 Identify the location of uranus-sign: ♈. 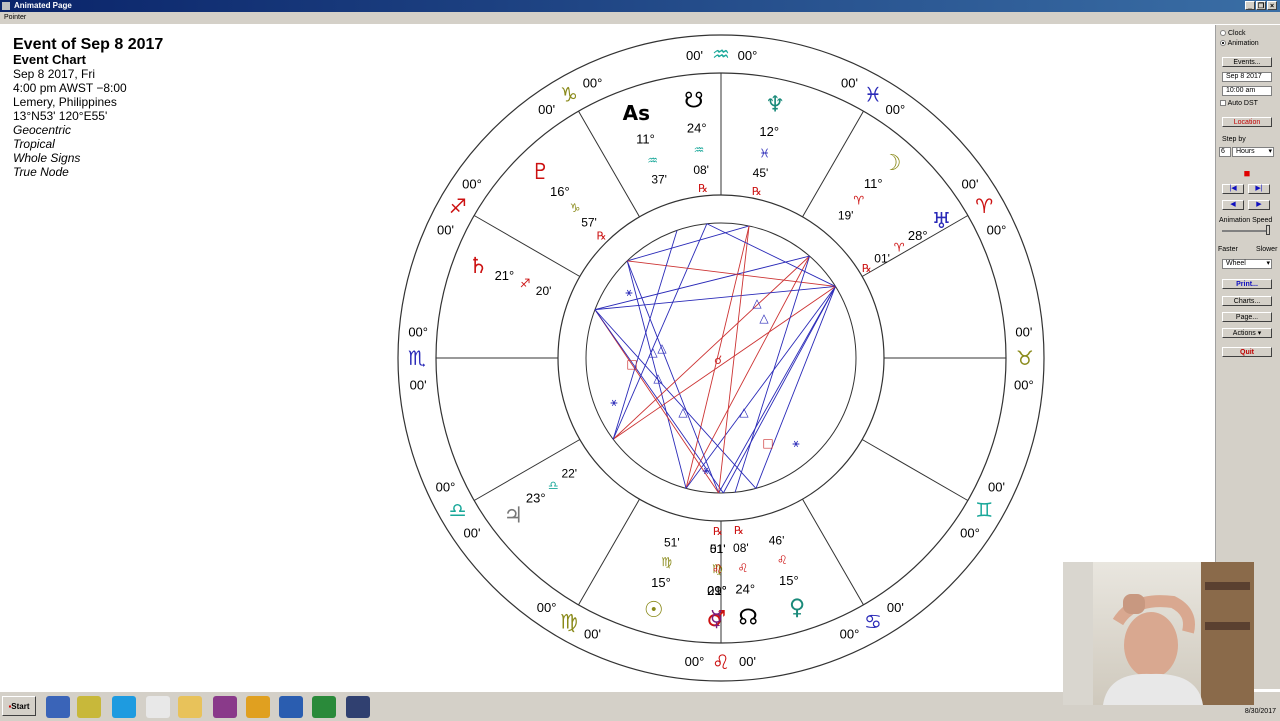
(899, 248).